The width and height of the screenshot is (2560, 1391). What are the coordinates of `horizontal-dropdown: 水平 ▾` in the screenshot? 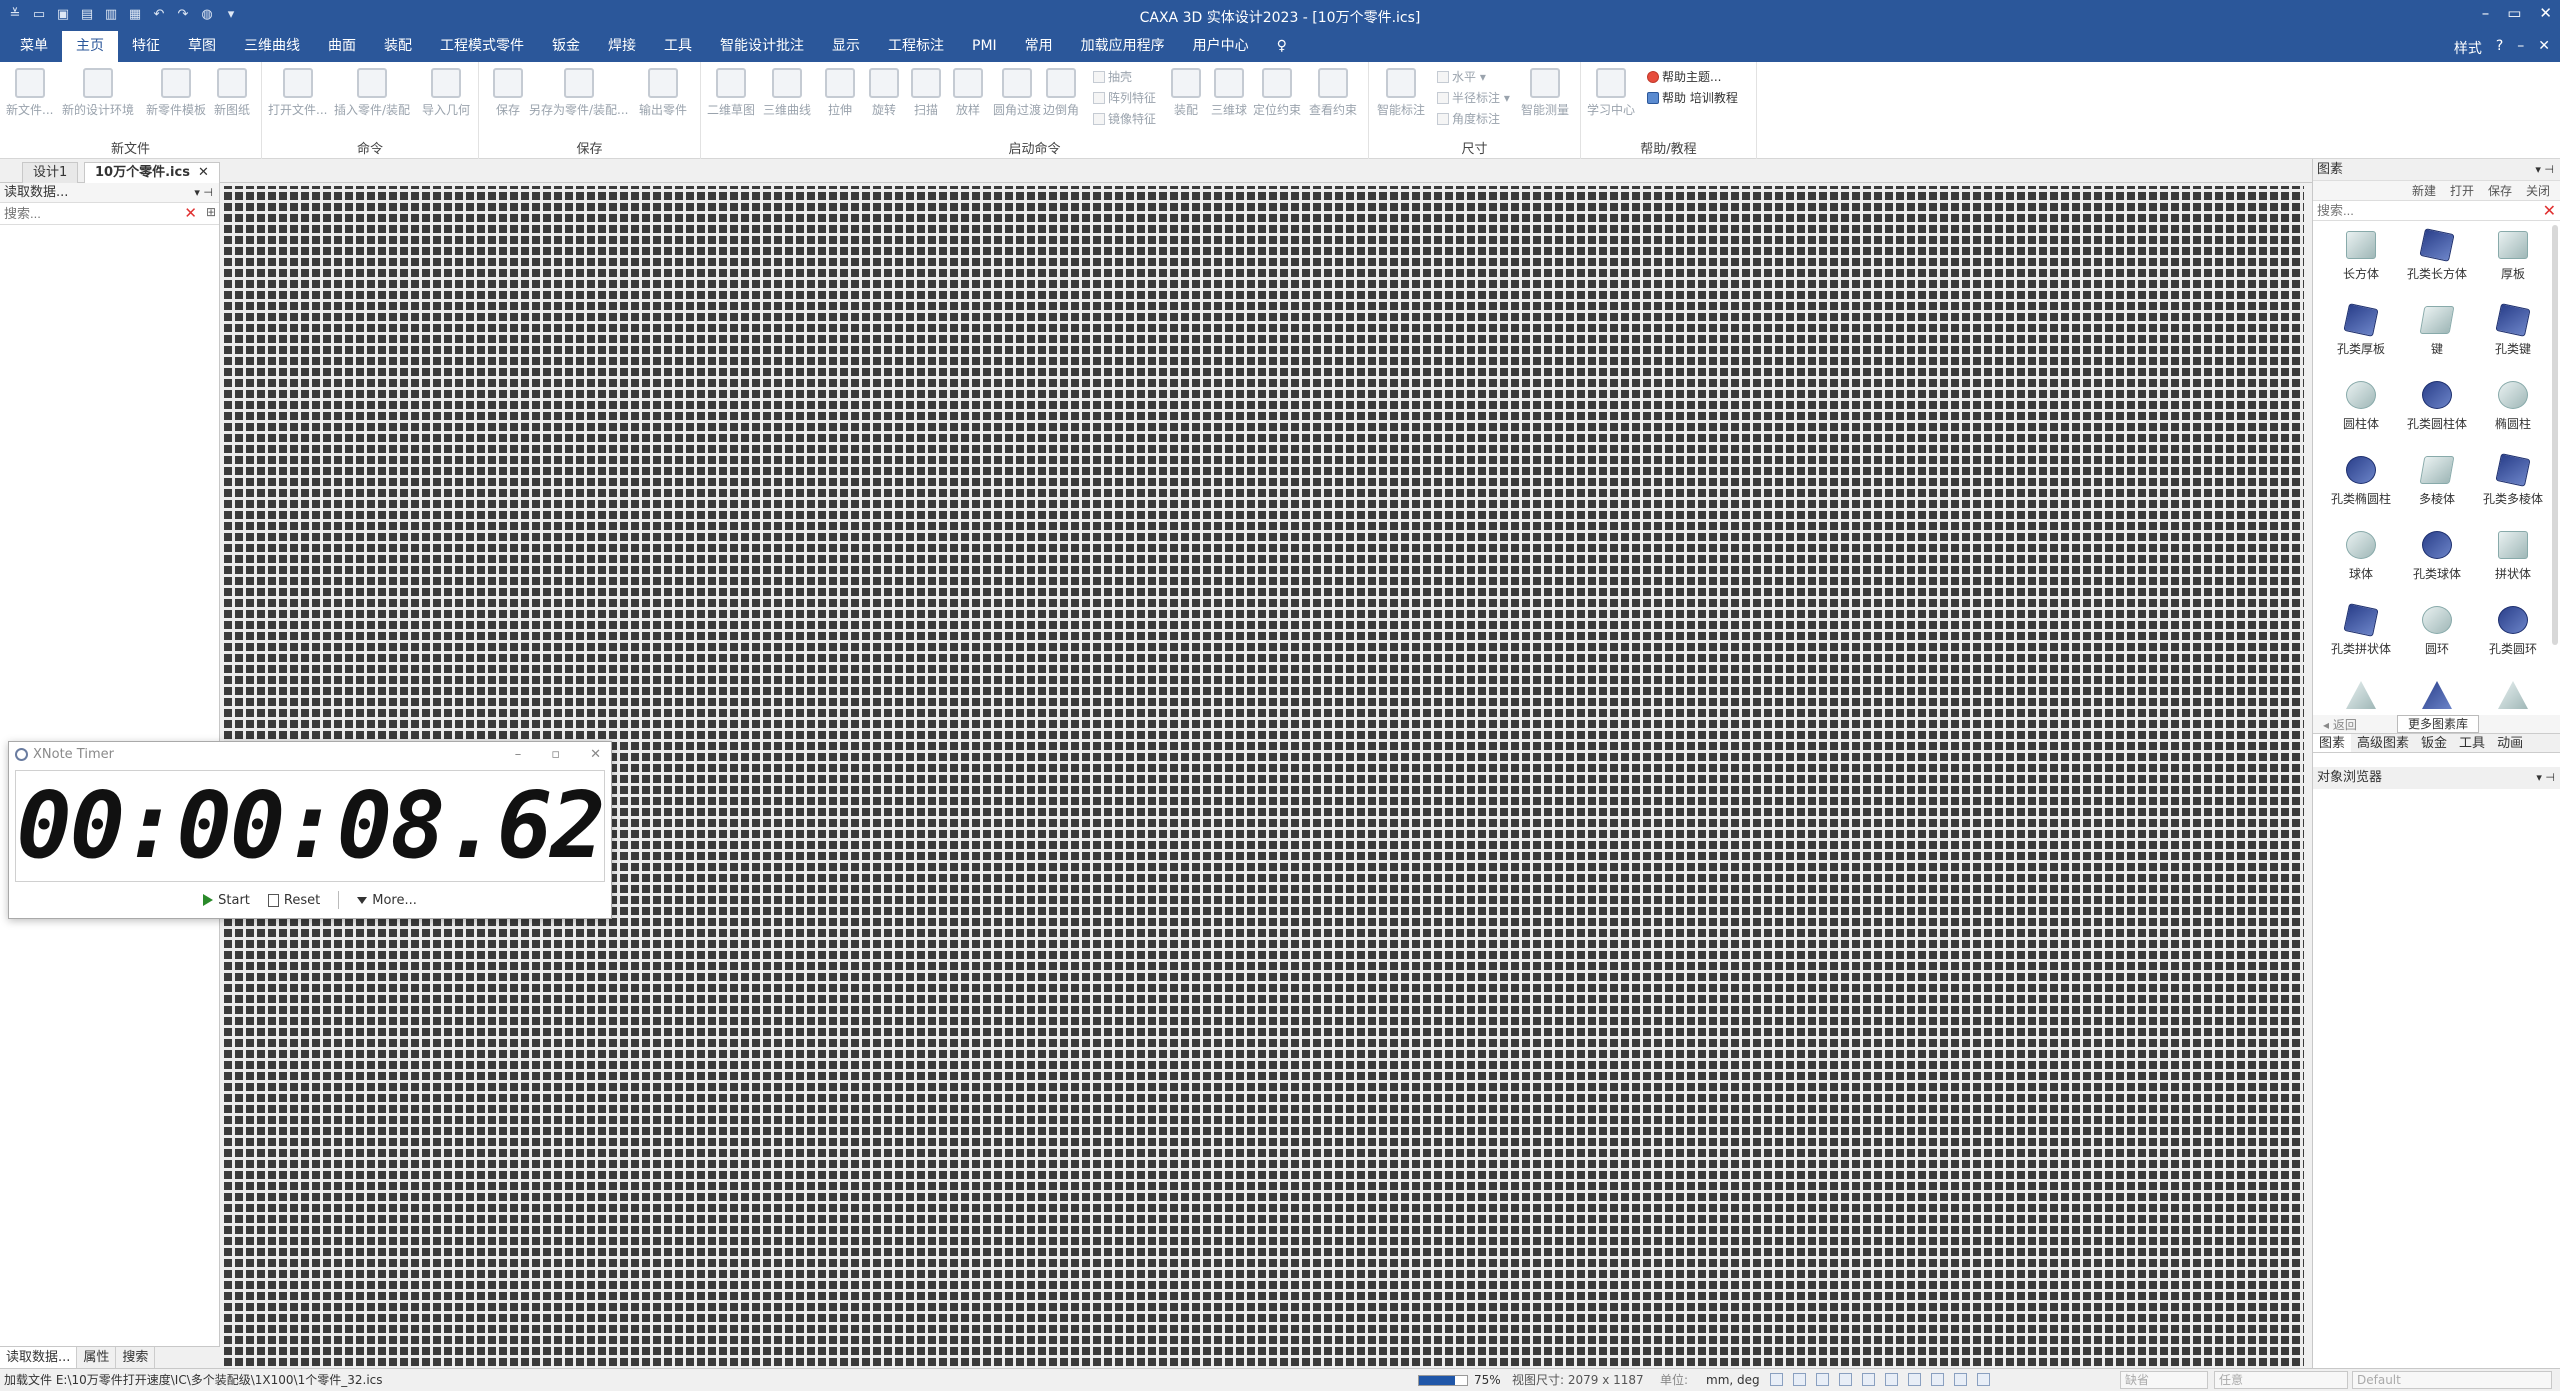 It's located at (1461, 76).